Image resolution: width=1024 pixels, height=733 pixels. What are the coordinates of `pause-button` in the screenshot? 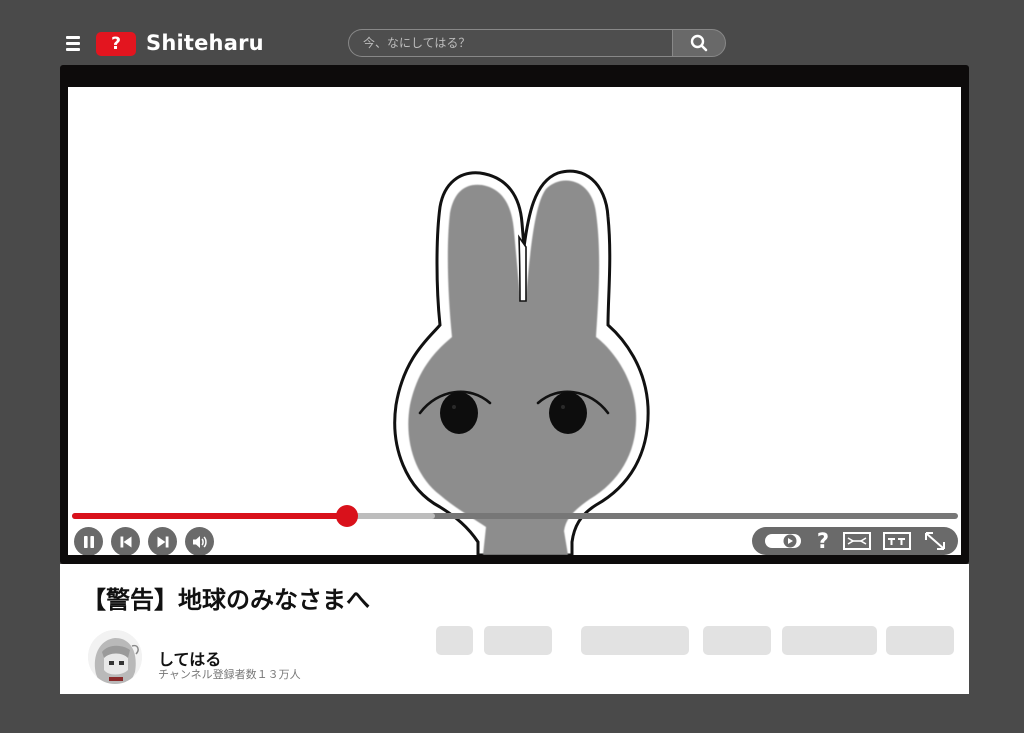 It's located at (88, 541).